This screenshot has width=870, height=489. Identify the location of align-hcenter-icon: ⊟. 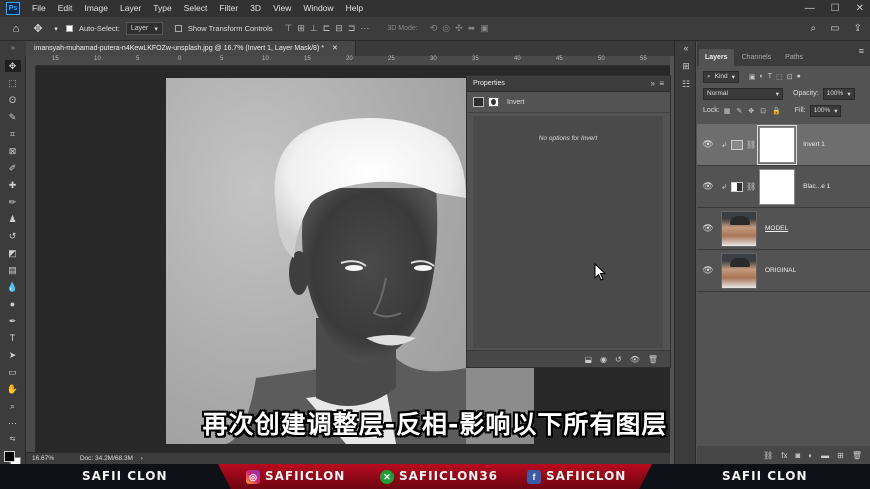
(339, 28).